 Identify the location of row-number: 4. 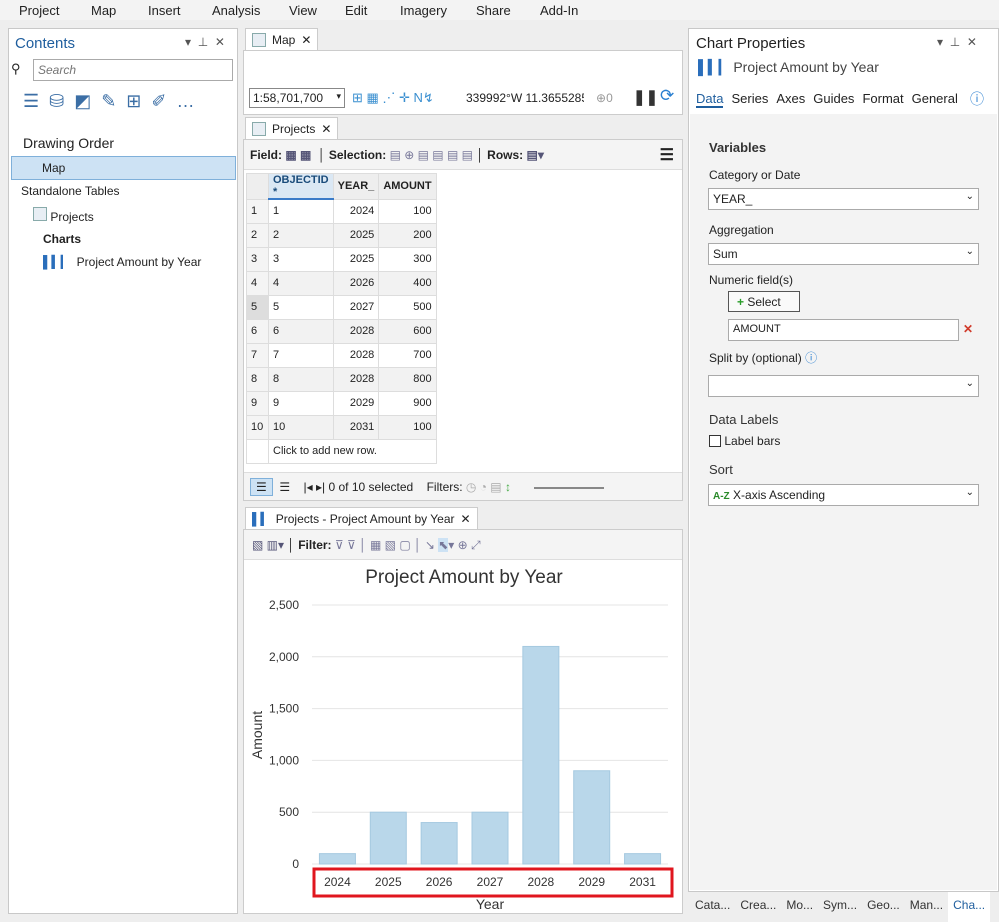
(257, 283).